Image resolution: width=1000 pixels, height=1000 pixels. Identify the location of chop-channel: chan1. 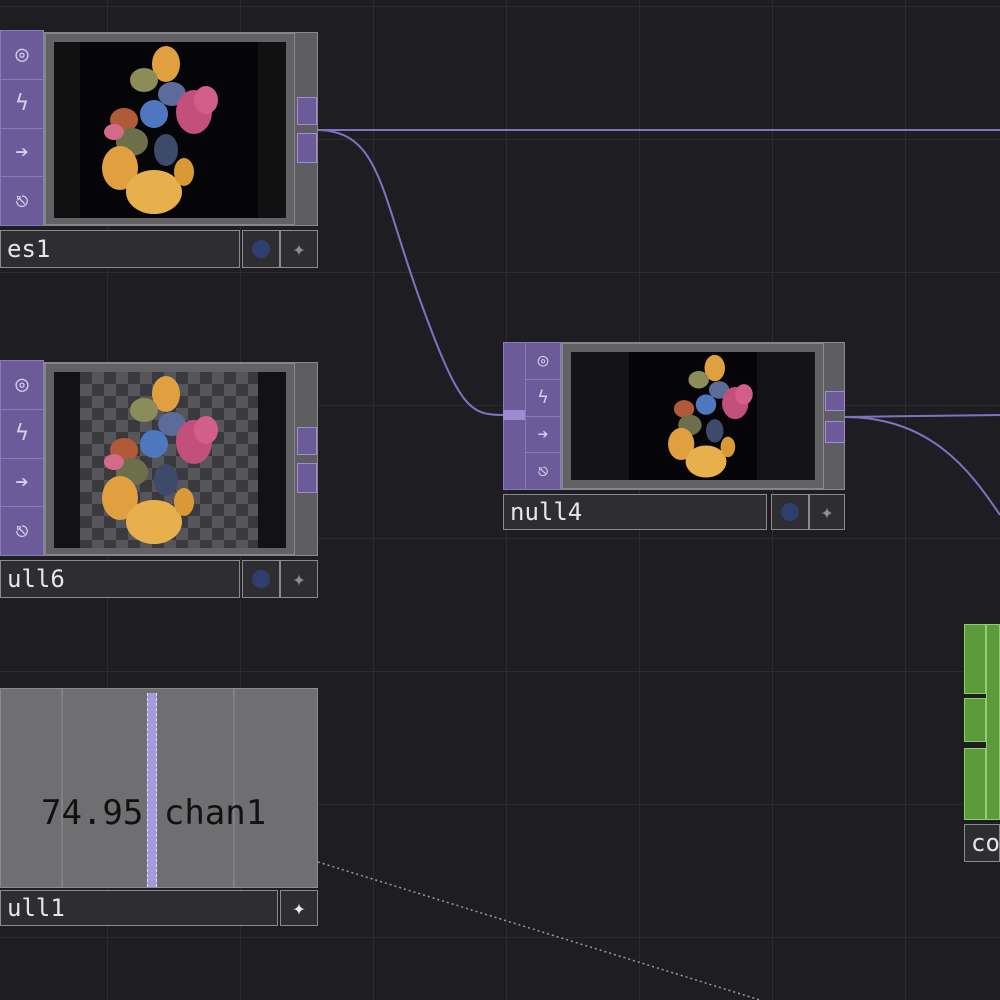
(215, 813).